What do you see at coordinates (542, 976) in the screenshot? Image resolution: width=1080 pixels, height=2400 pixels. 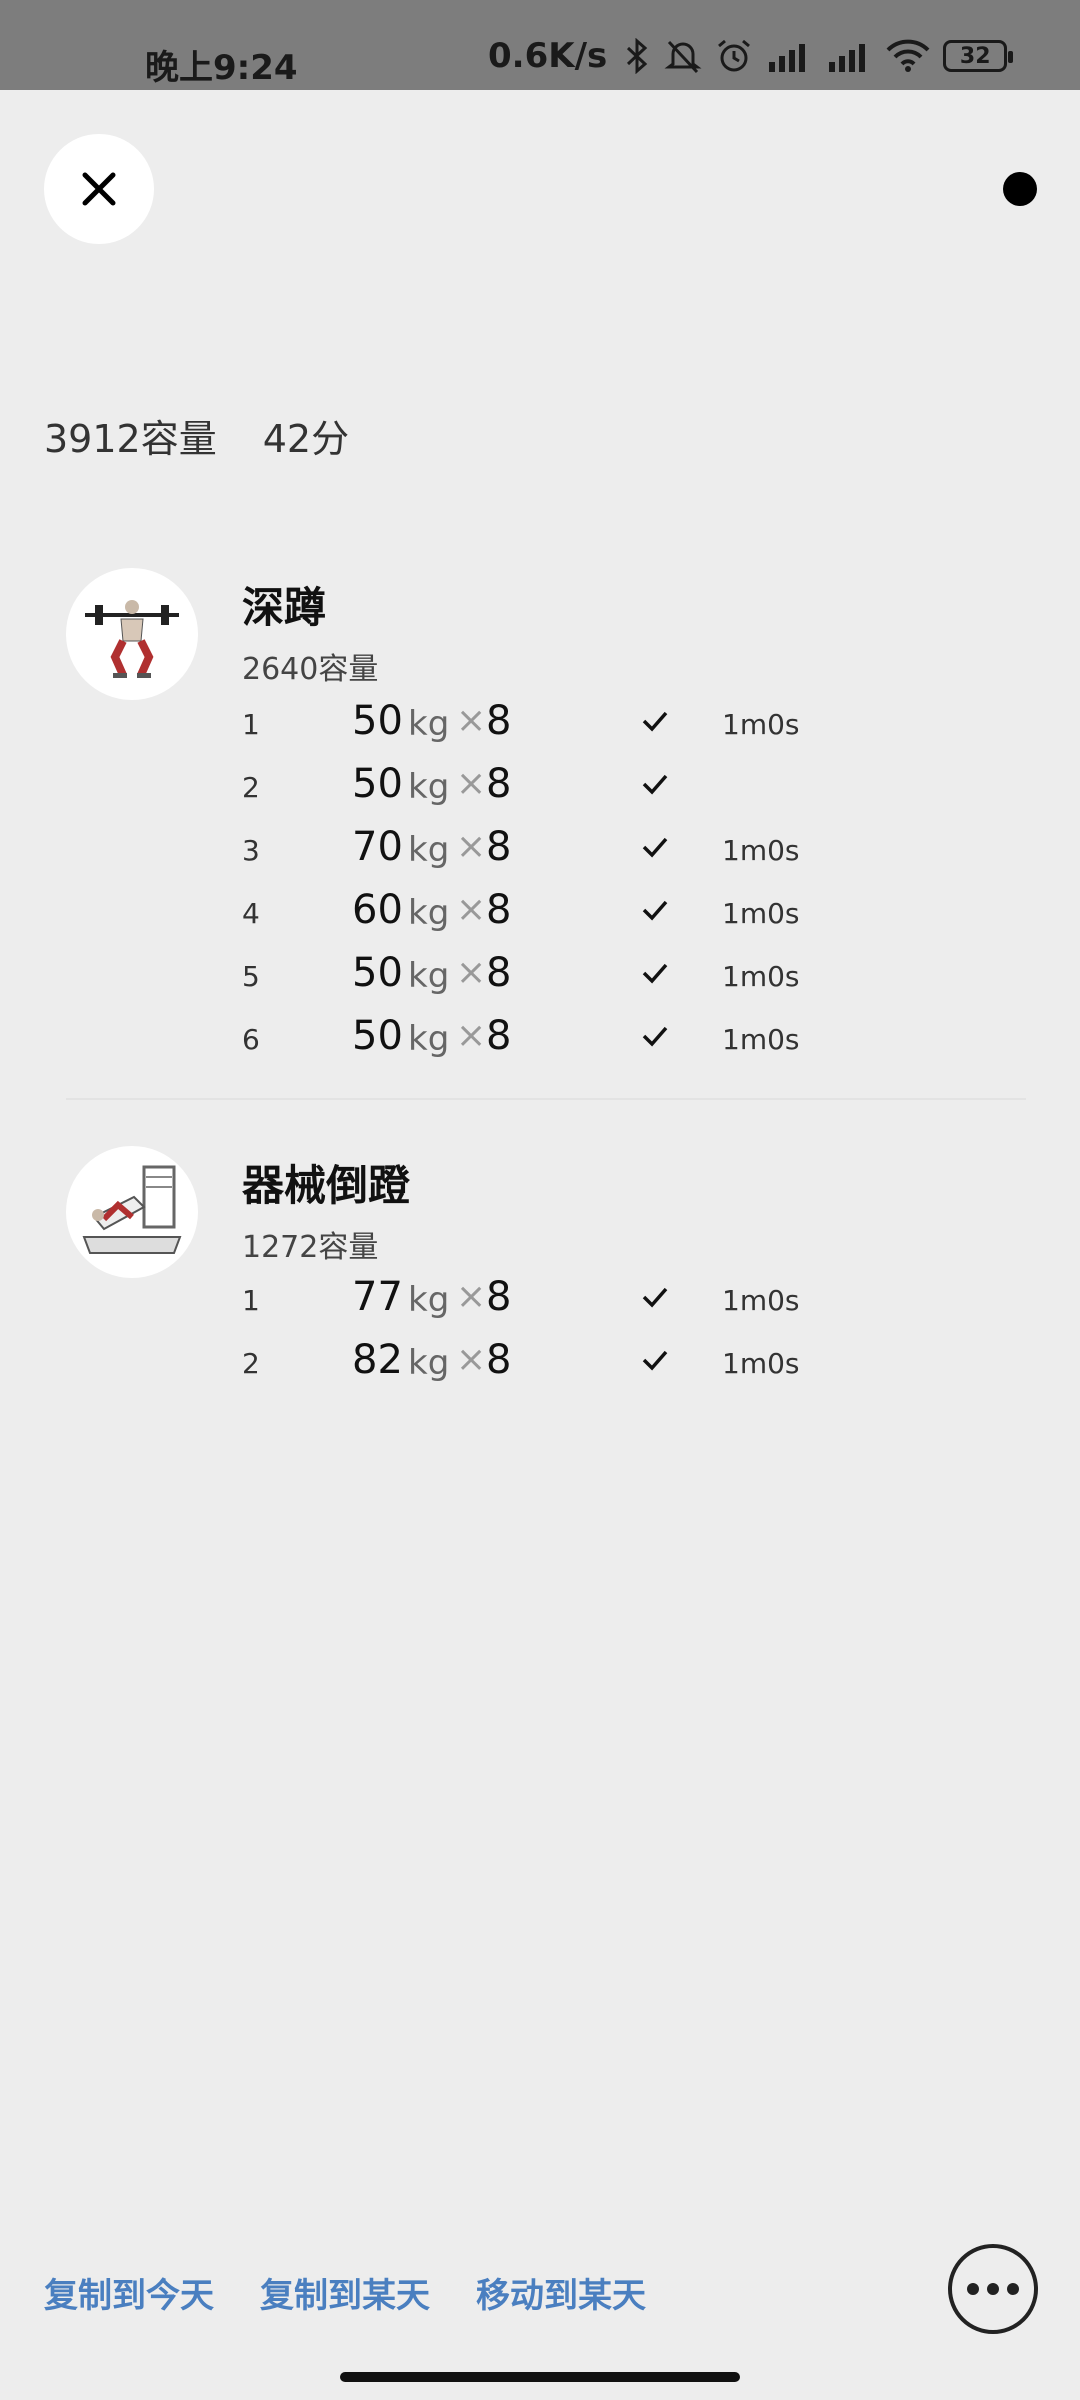 I see `set-row: 5 50 kg × 8 1m0s` at bounding box center [542, 976].